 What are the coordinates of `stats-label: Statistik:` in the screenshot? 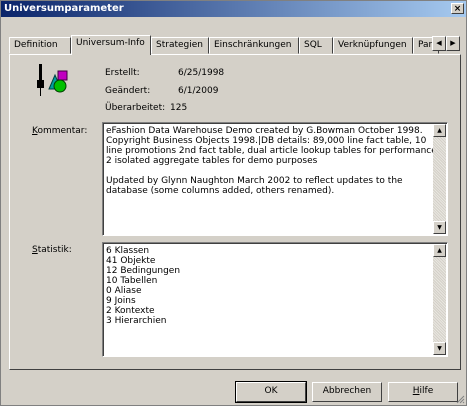 It's located at (52, 250).